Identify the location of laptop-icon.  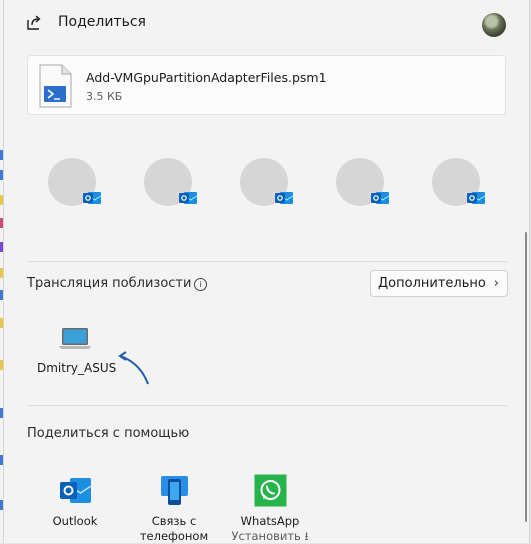
(75, 338).